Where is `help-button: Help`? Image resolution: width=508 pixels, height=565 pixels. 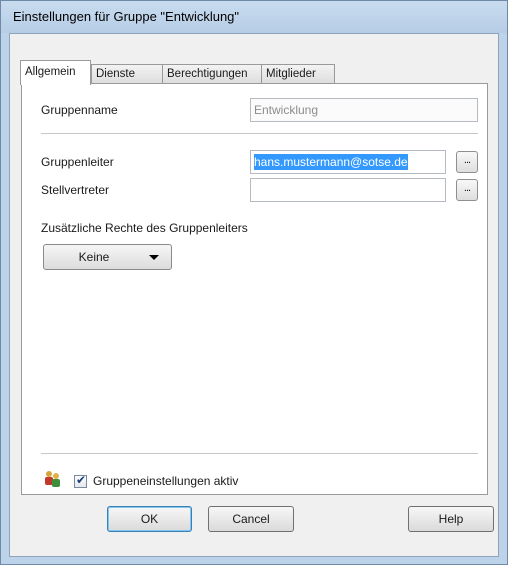
help-button: Help is located at coordinates (451, 519).